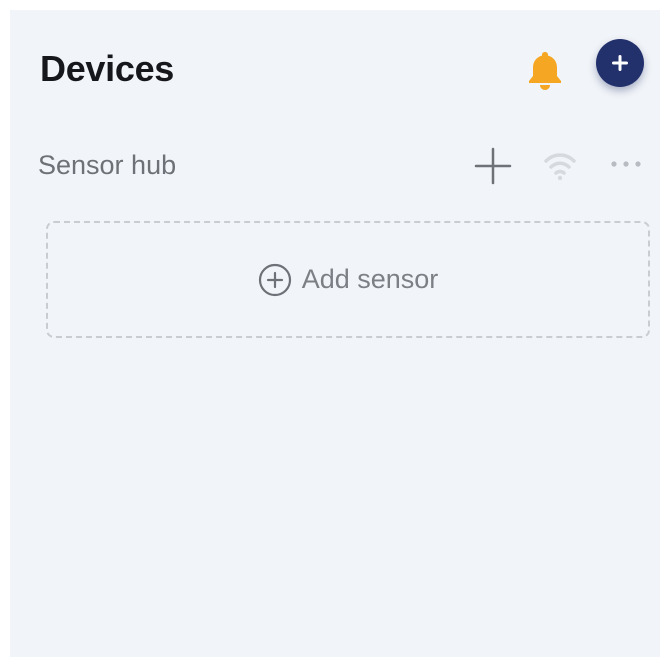 The width and height of the screenshot is (667, 657). I want to click on group-title: Sensor hub, so click(107, 165).